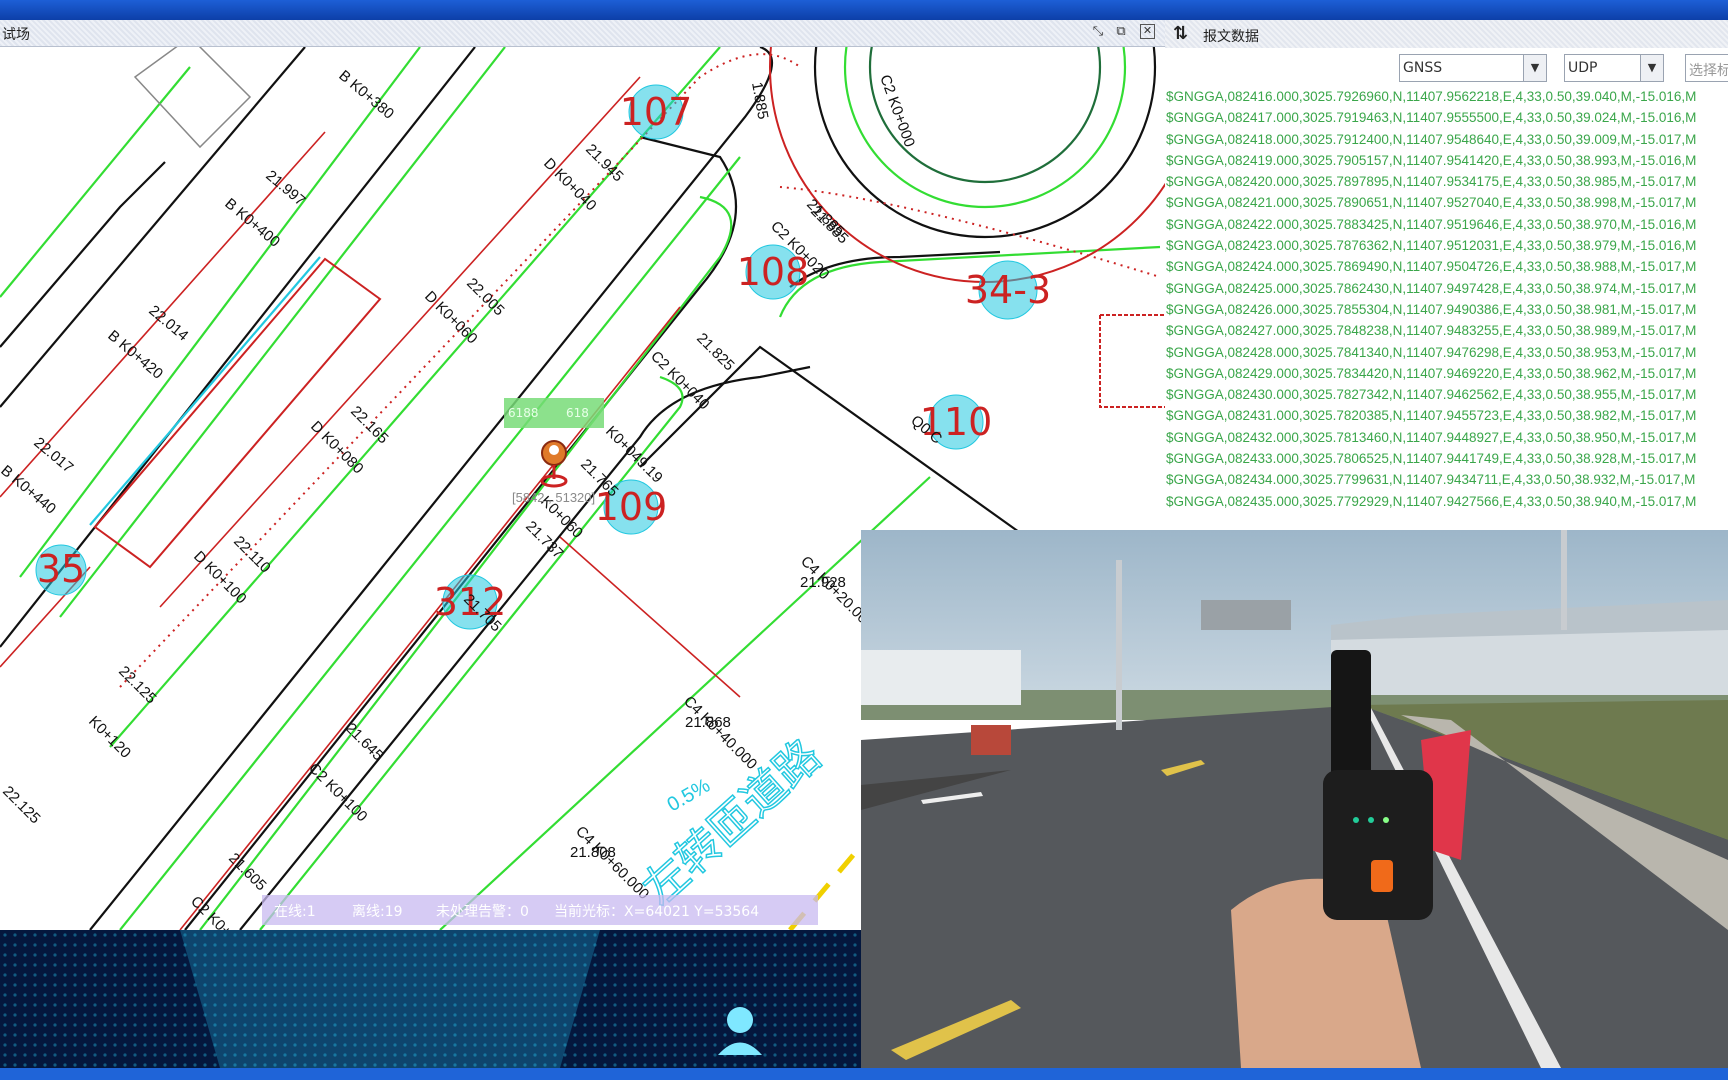 This screenshot has height=1080, width=1728. Describe the element at coordinates (553, 497) in the screenshot. I see `marker-coords: [5842 , 51320]` at that location.